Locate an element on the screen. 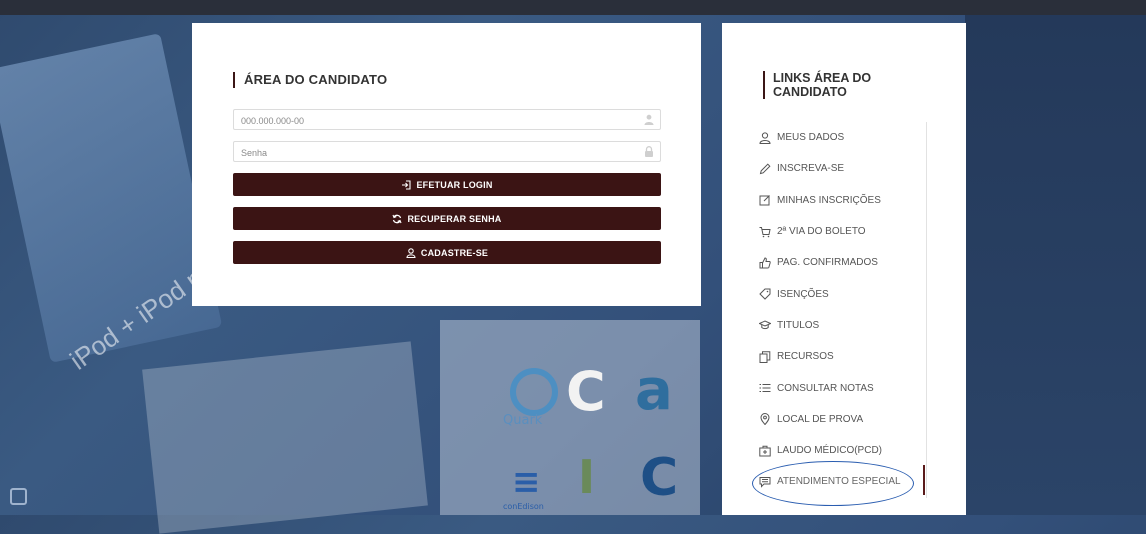  cpf-field-wrapper is located at coordinates (447, 120).